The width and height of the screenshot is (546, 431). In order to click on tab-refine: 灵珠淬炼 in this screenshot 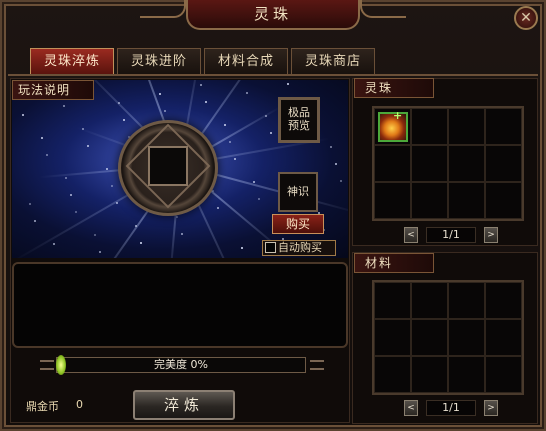, I will do `click(72, 61)`.